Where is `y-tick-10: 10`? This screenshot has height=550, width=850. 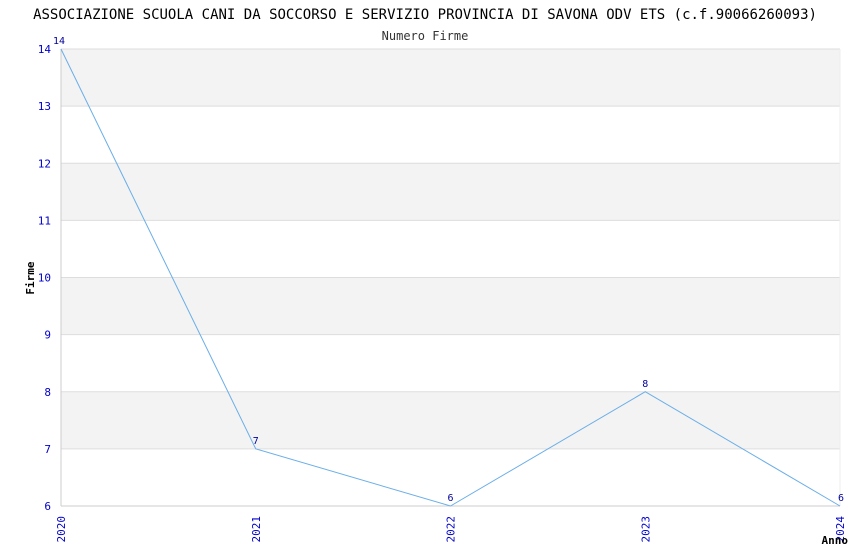
y-tick-10: 10 is located at coordinates (44, 278).